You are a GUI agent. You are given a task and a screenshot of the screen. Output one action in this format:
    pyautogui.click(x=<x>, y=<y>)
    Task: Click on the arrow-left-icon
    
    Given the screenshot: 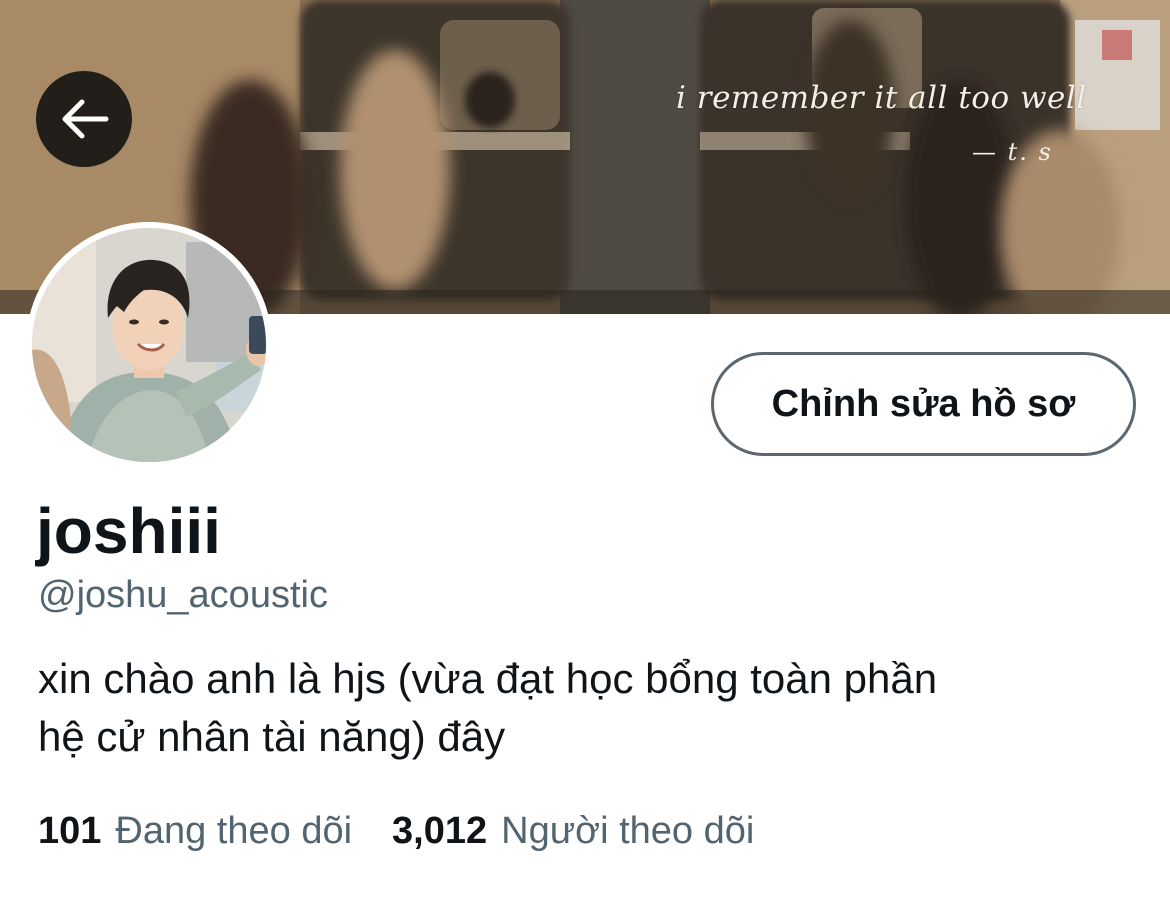 What is the action you would take?
    pyautogui.click(x=85, y=119)
    